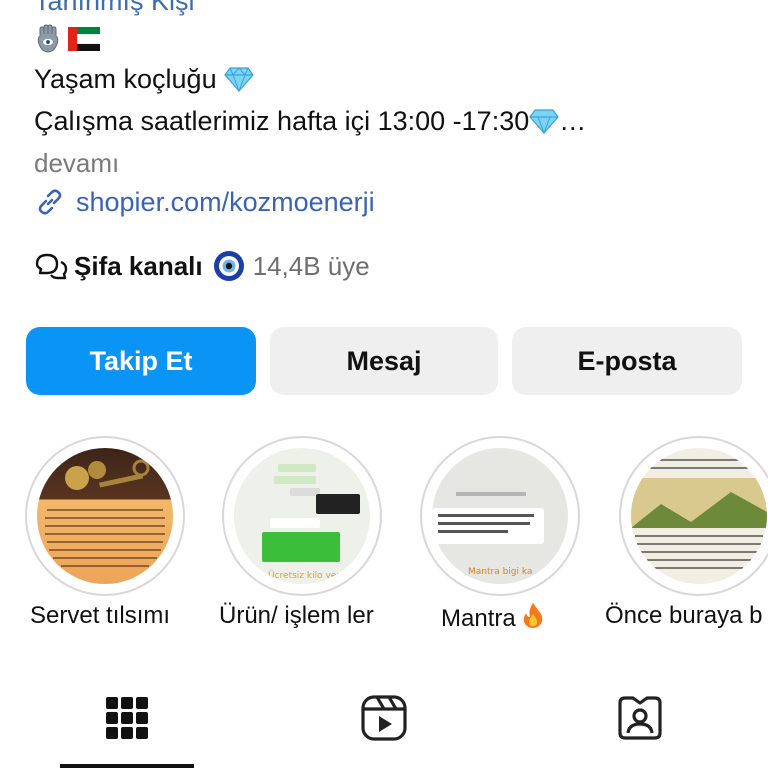  I want to click on grid-icon, so click(127, 718).